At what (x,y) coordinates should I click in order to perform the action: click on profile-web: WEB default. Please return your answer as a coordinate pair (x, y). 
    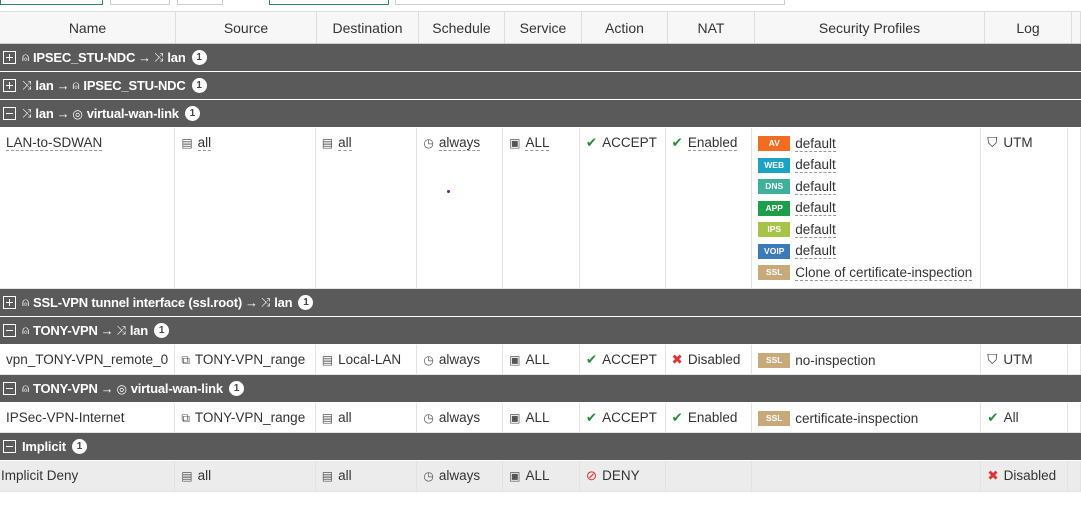
    Looking at the image, I should click on (866, 166).